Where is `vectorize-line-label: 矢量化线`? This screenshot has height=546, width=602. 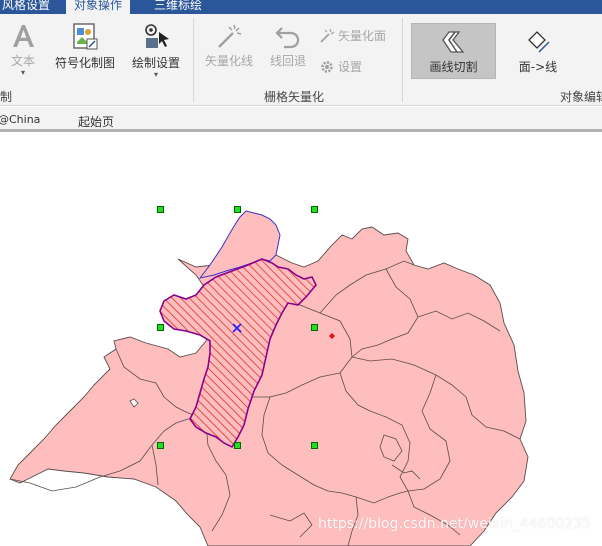 vectorize-line-label: 矢量化线 is located at coordinates (228, 61).